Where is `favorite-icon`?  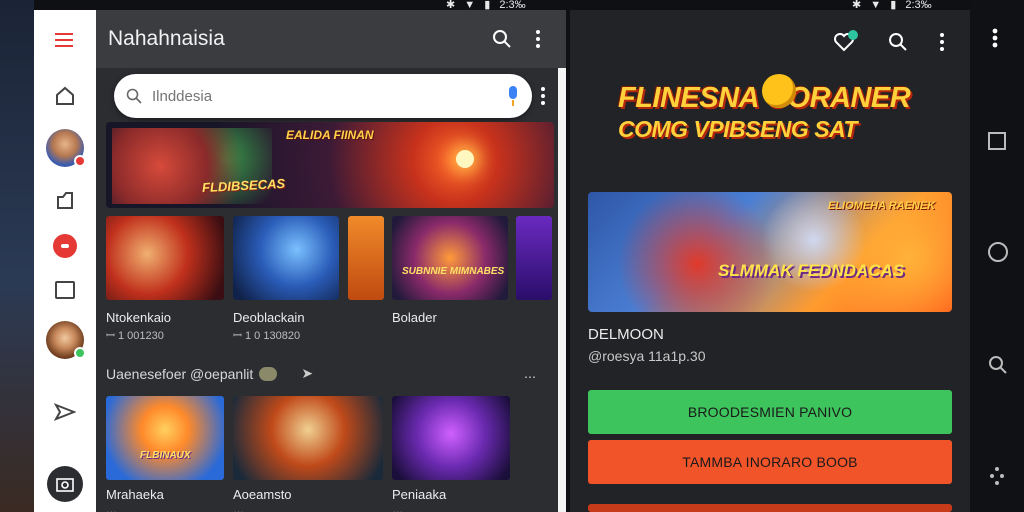 favorite-icon is located at coordinates (844, 42).